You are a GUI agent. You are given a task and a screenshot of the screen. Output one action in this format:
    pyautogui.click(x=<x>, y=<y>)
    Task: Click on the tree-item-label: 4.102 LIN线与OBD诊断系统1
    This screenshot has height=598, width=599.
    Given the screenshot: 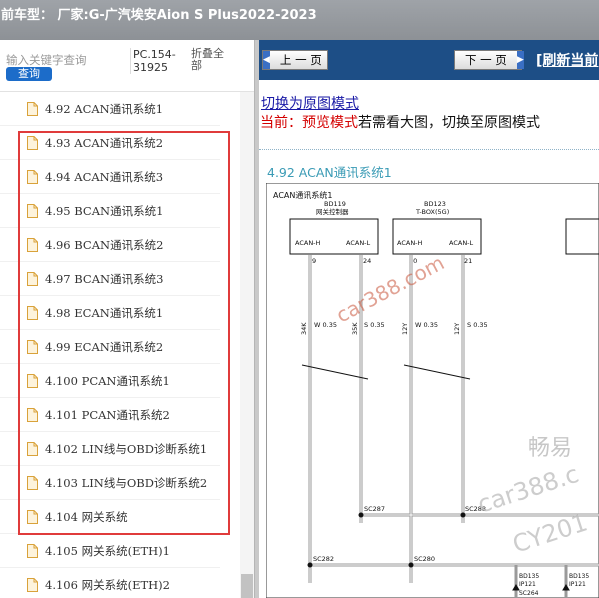 What is the action you would take?
    pyautogui.click(x=126, y=448)
    